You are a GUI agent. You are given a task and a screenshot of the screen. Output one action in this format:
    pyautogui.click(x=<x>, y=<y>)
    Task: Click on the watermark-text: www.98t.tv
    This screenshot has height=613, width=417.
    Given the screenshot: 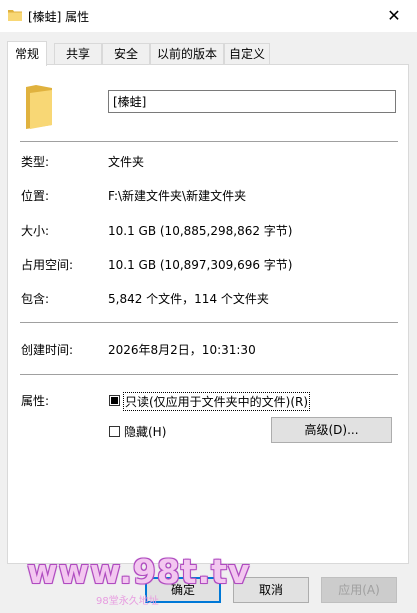 What is the action you would take?
    pyautogui.click(x=139, y=571)
    